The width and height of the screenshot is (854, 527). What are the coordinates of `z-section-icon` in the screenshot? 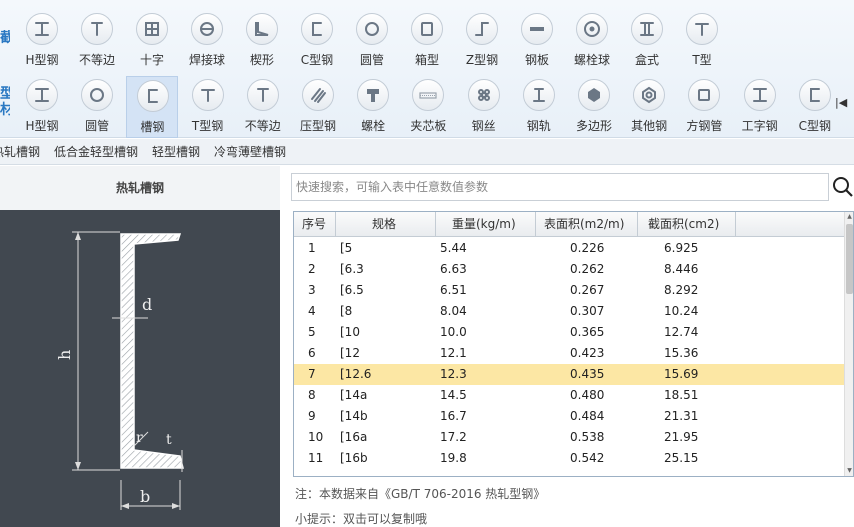 It's located at (482, 29).